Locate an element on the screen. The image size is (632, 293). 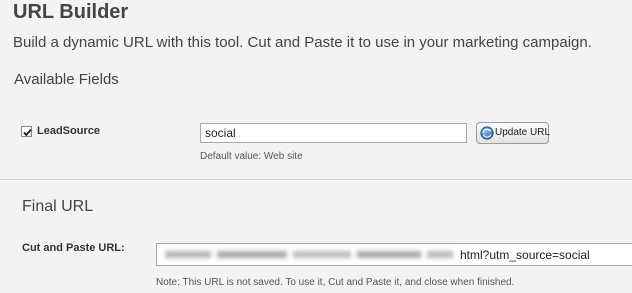
leadsource-label: LeadSource is located at coordinates (68, 131).